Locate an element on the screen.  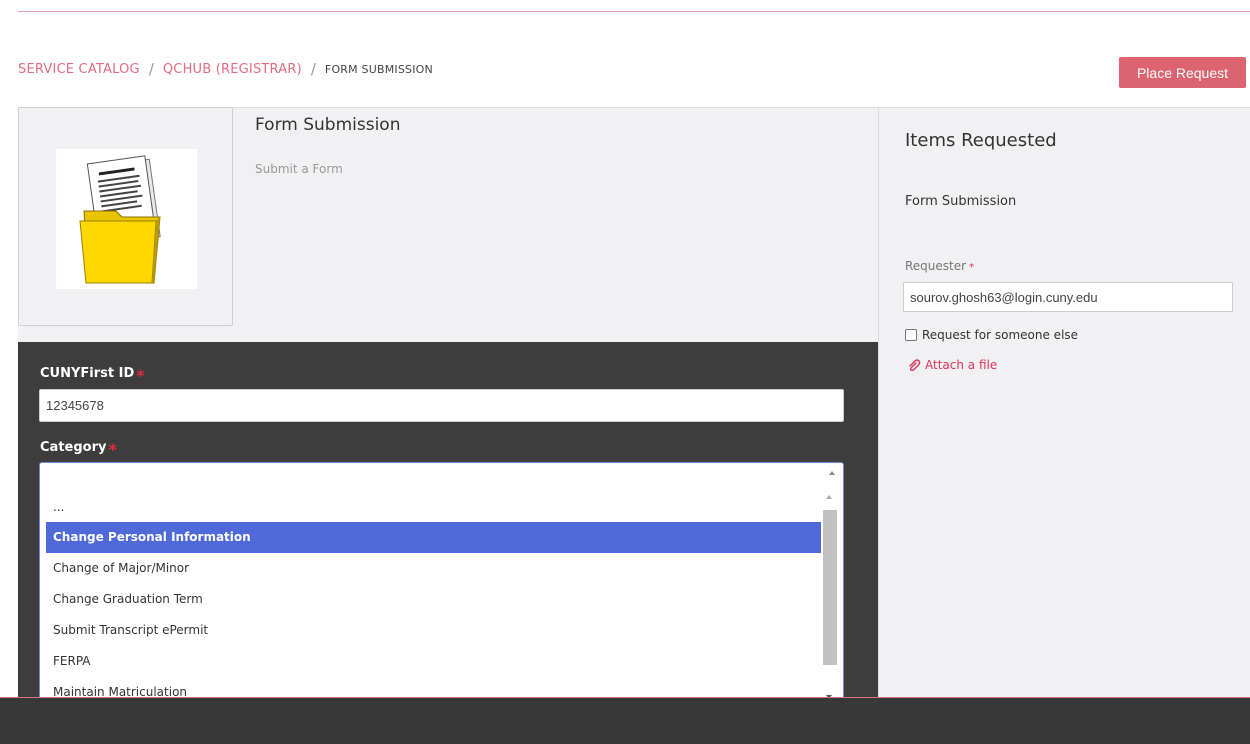
place-request-button: Place Request is located at coordinates (1182, 72).